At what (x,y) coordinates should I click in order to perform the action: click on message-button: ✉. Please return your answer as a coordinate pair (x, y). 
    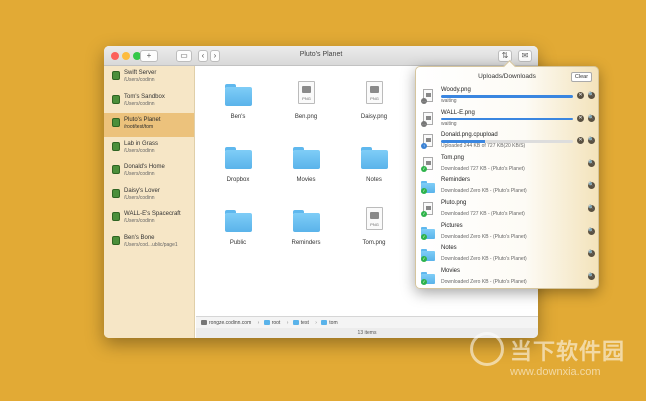
    Looking at the image, I should click on (525, 56).